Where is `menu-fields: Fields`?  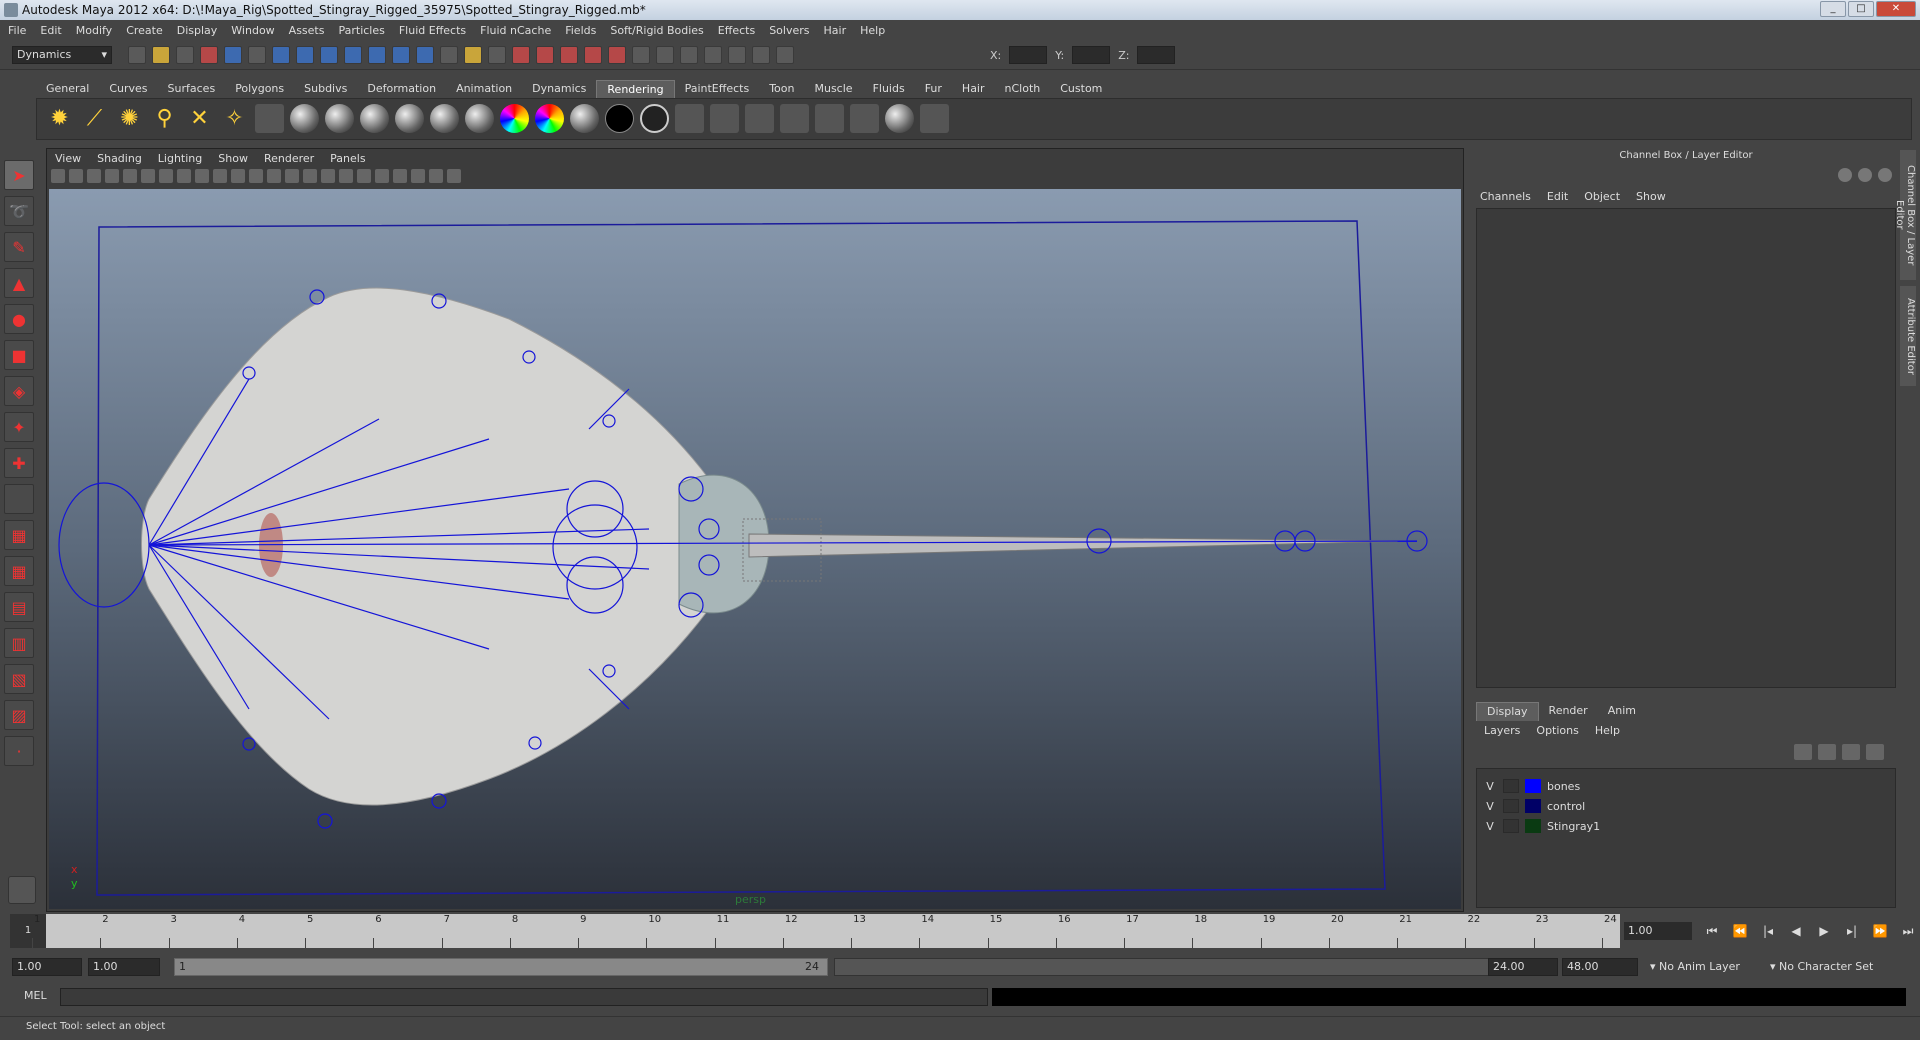 menu-fields: Fields is located at coordinates (580, 30).